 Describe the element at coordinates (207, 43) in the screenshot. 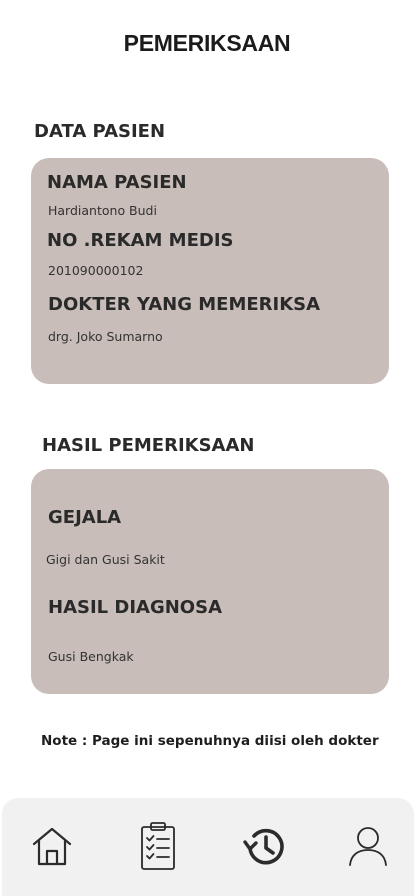

I see `page-title: PEMERIKSAAN` at that location.